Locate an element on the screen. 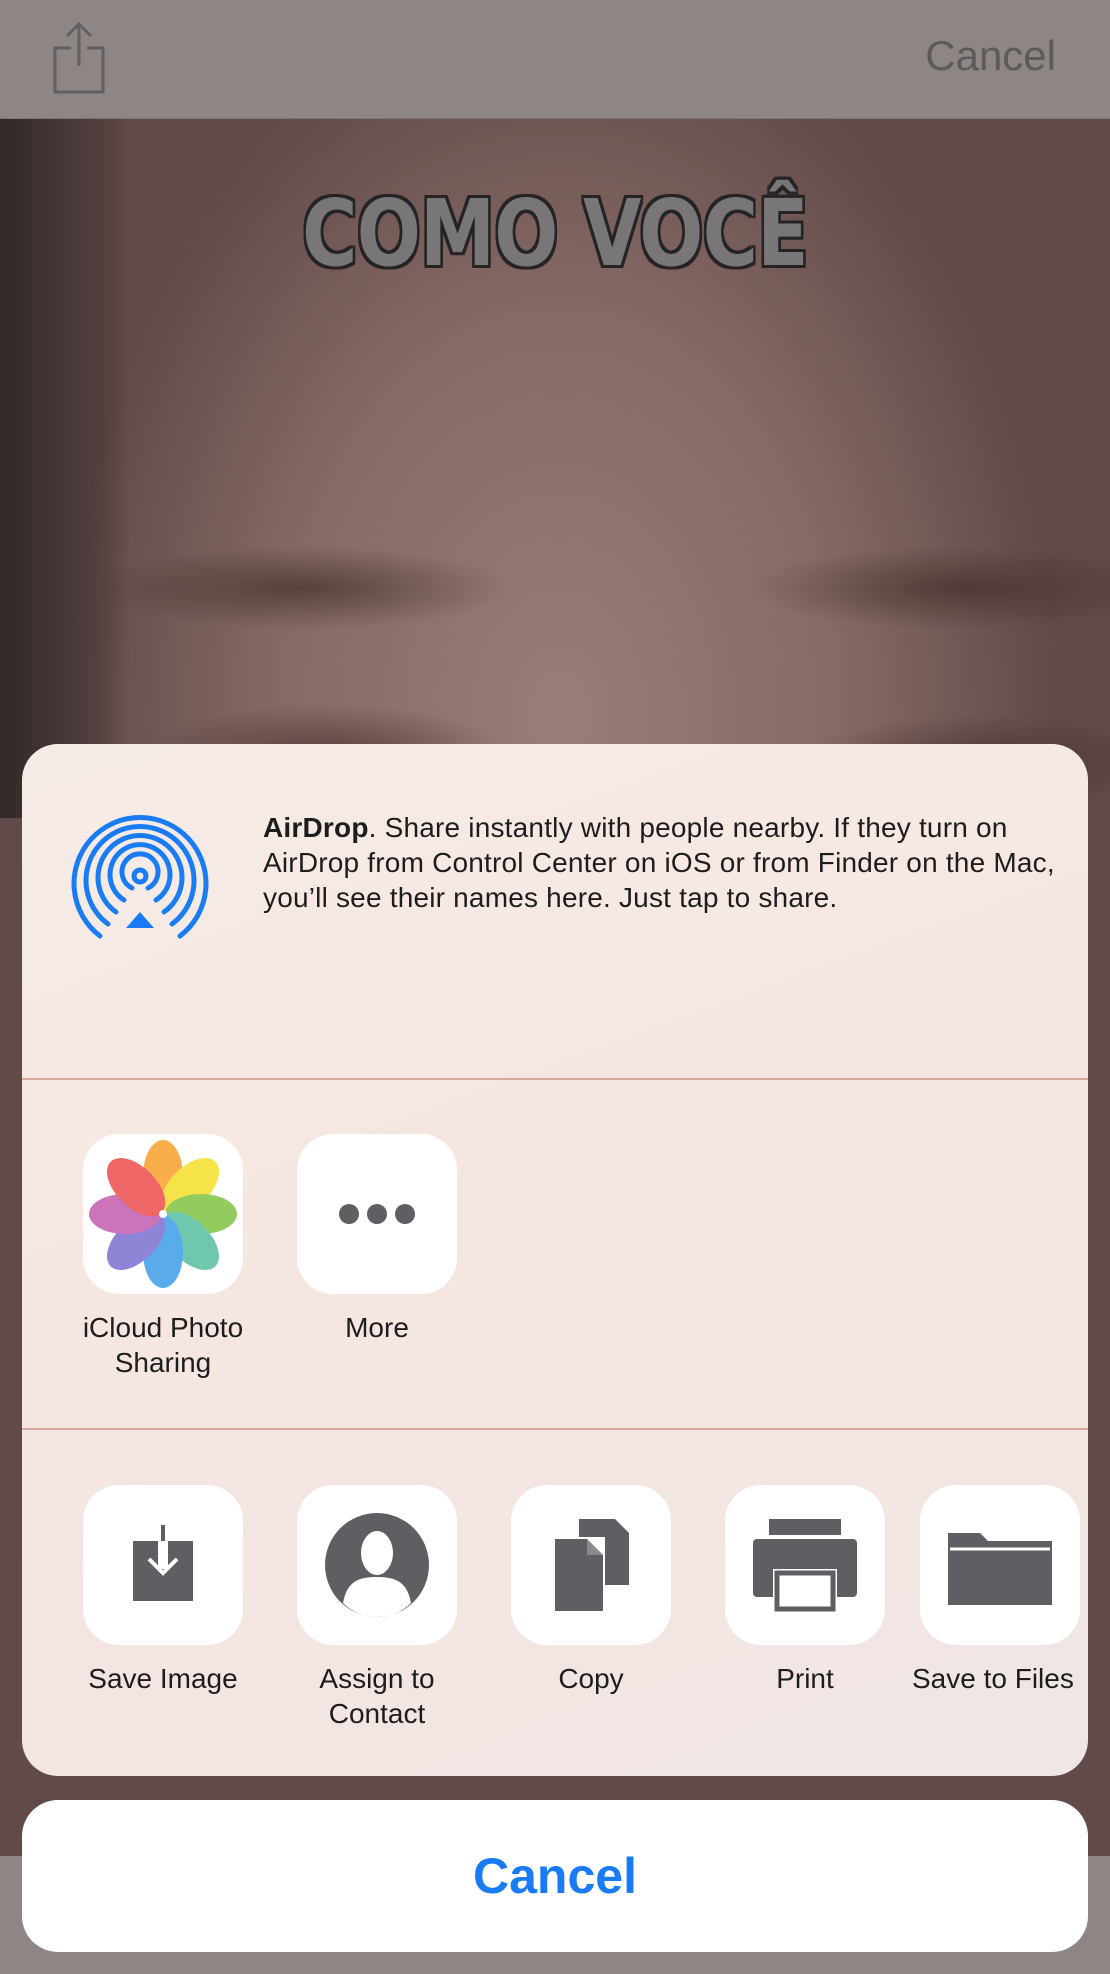 This screenshot has height=1974, width=1110. copy-icon is located at coordinates (591, 1566).